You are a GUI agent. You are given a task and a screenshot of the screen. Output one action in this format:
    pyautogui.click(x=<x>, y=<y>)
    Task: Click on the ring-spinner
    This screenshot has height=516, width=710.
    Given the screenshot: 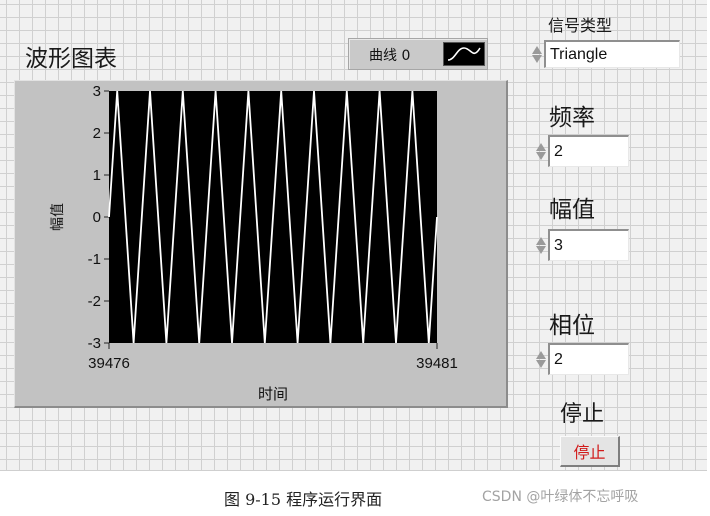 What is the action you would take?
    pyautogui.click(x=537, y=54)
    